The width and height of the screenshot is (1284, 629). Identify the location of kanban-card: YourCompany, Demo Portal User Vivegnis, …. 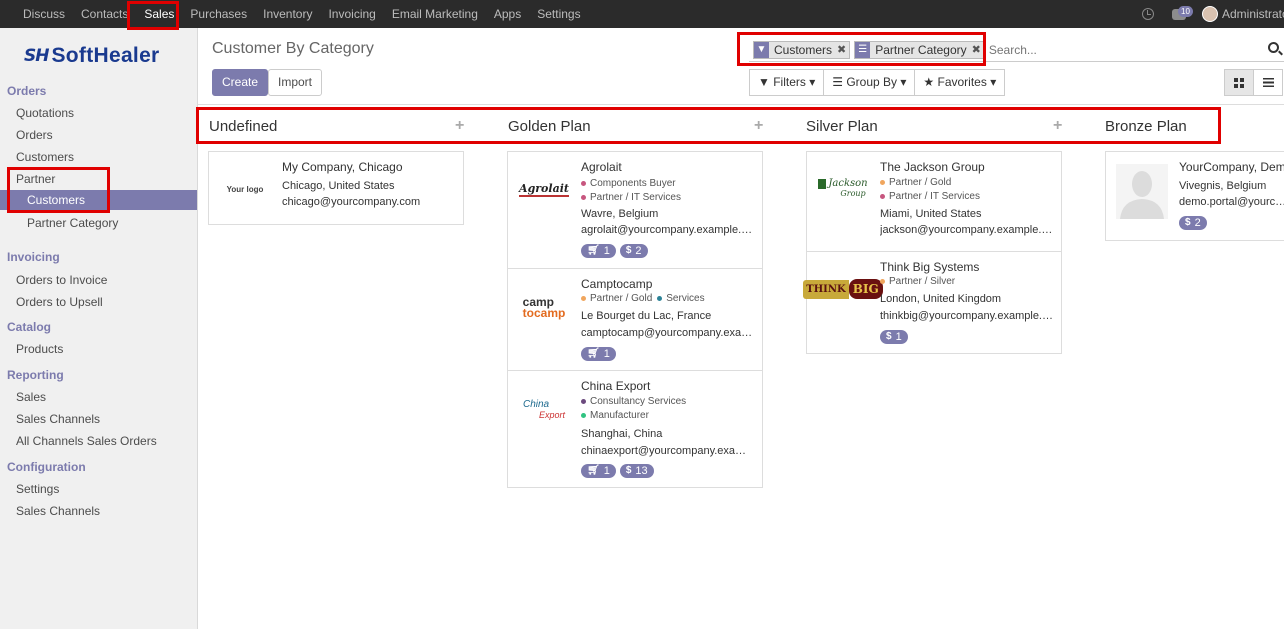
(1194, 196).